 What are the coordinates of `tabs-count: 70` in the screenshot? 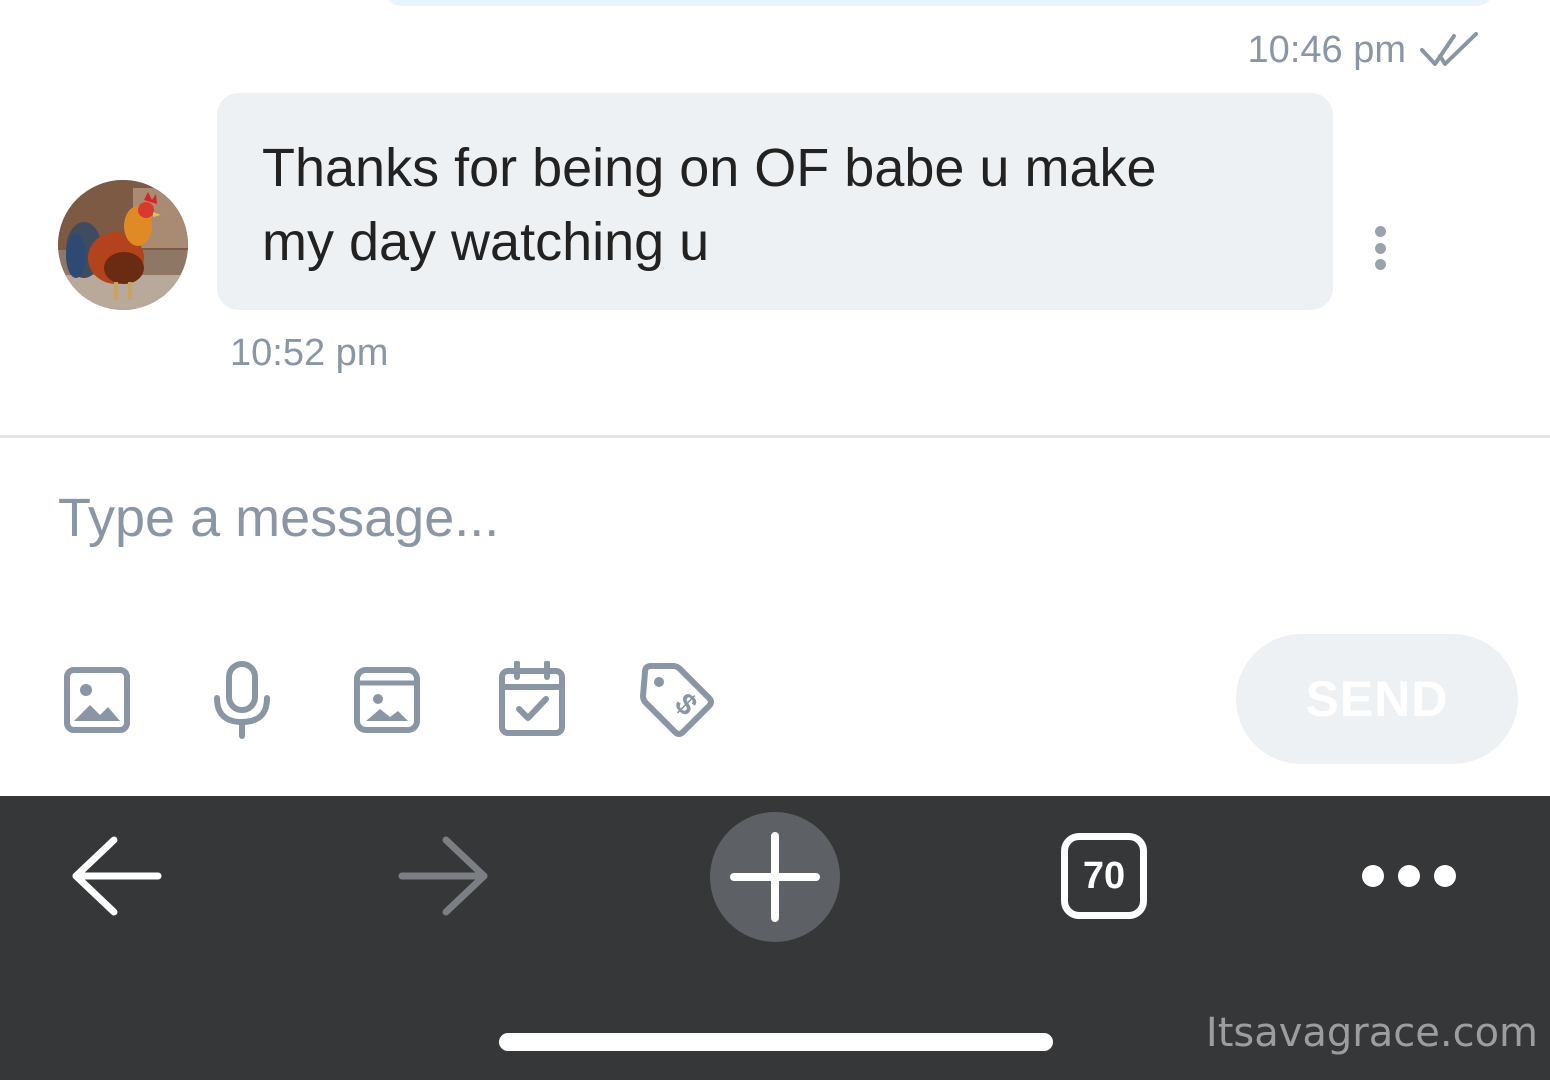 It's located at (1104, 875).